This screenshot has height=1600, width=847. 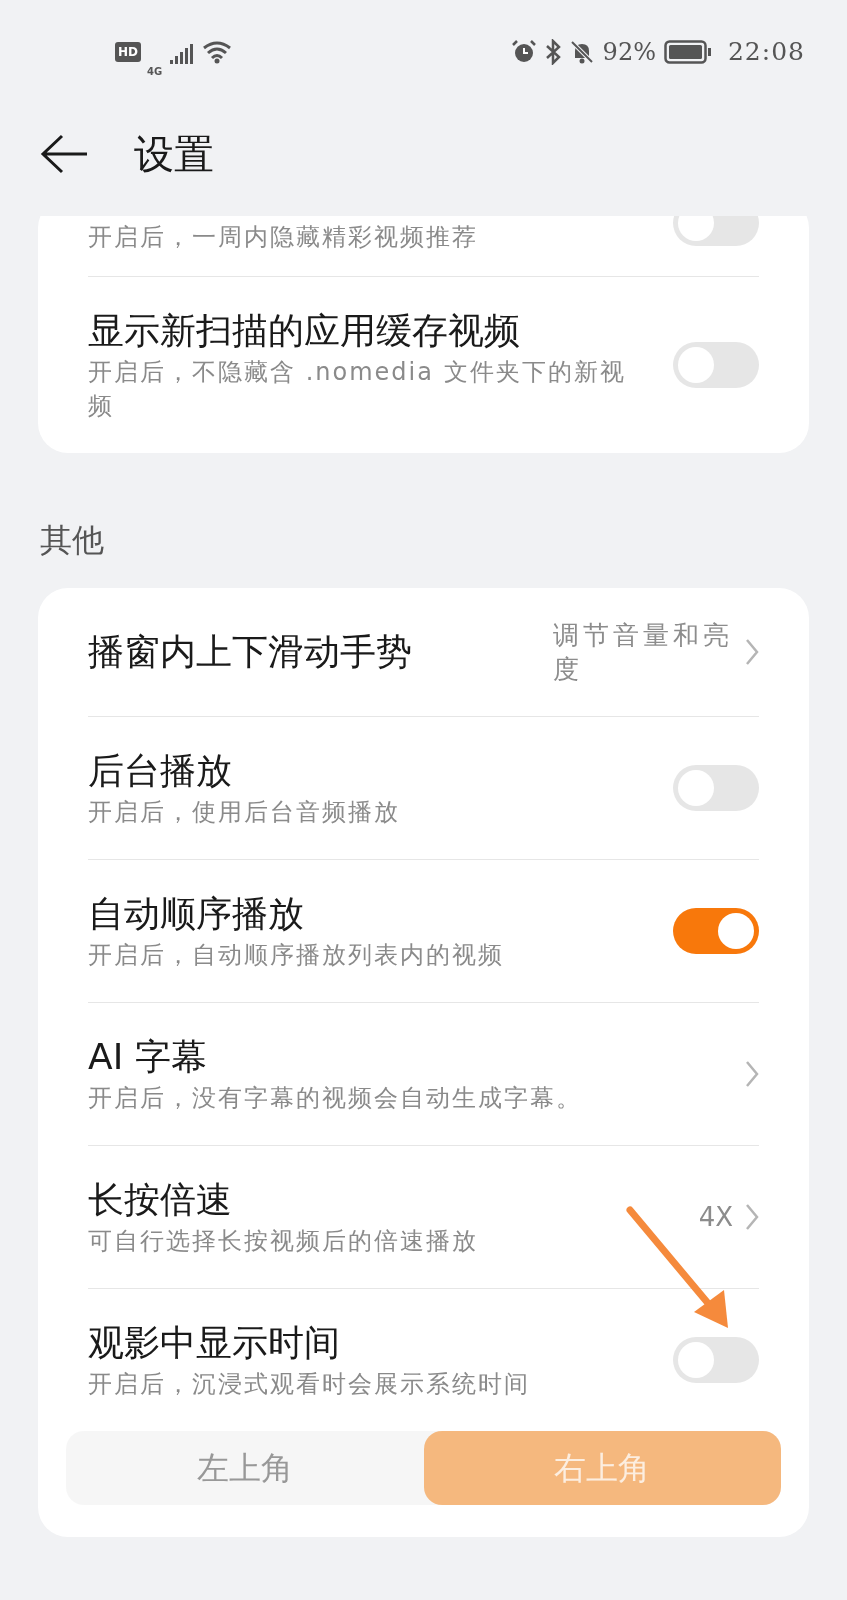 I want to click on section-title: 其他, so click(x=72, y=540).